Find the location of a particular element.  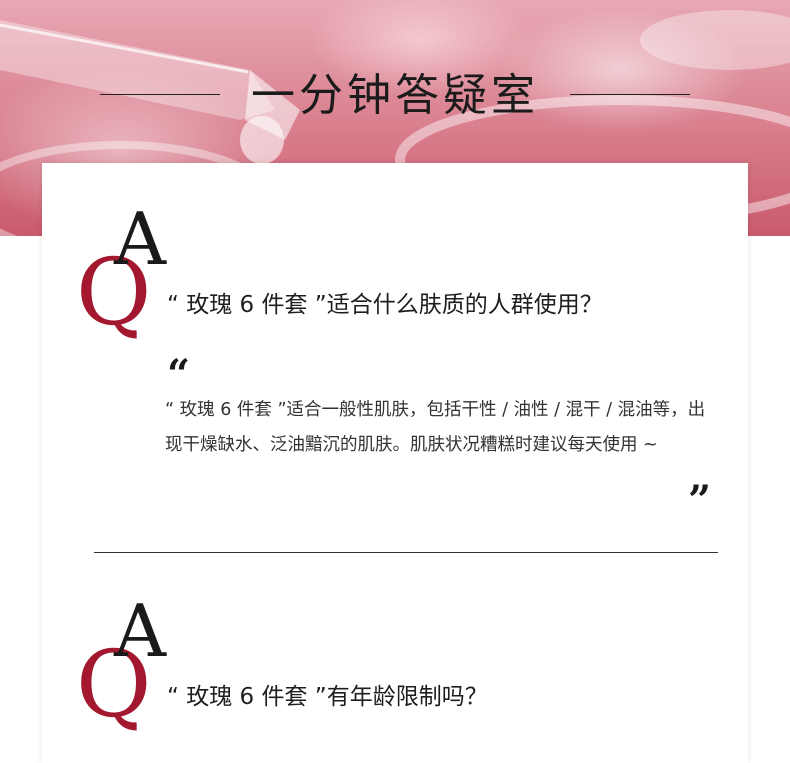

page-title: 一分钟答疑室 is located at coordinates (395, 95).